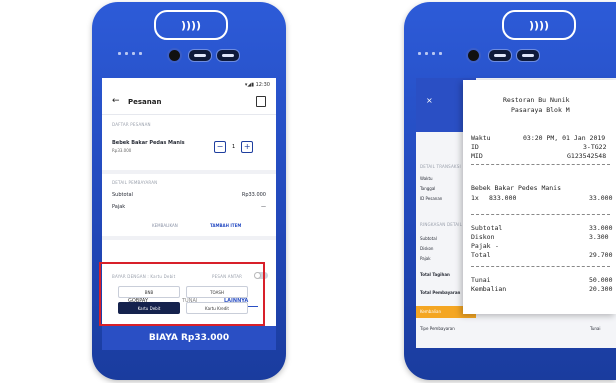  I want to click on close-icon: ×, so click(429, 100).